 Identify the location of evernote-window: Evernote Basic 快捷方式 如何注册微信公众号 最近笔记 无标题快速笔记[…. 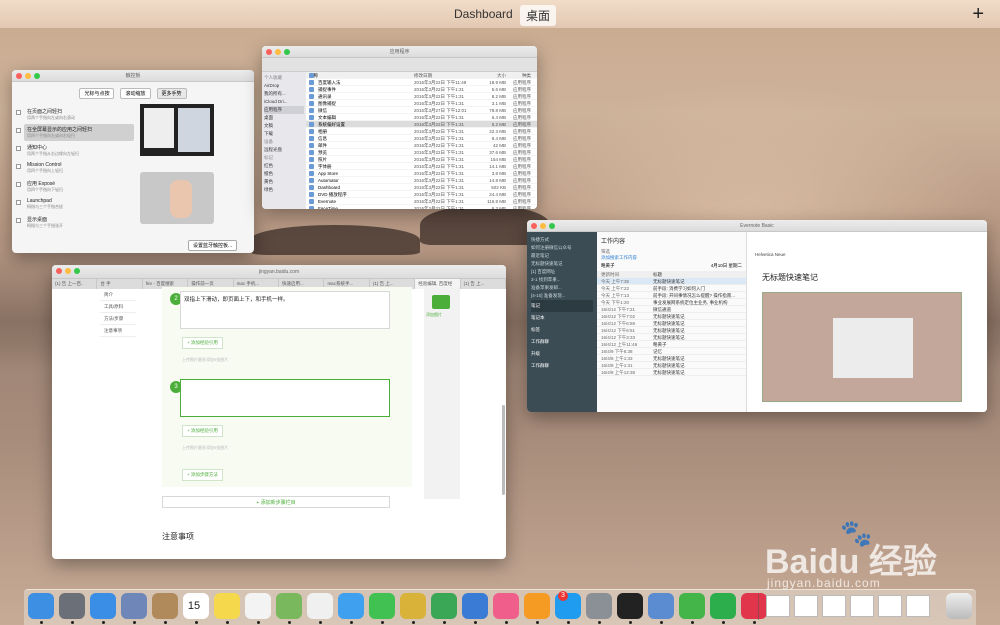
(757, 316).